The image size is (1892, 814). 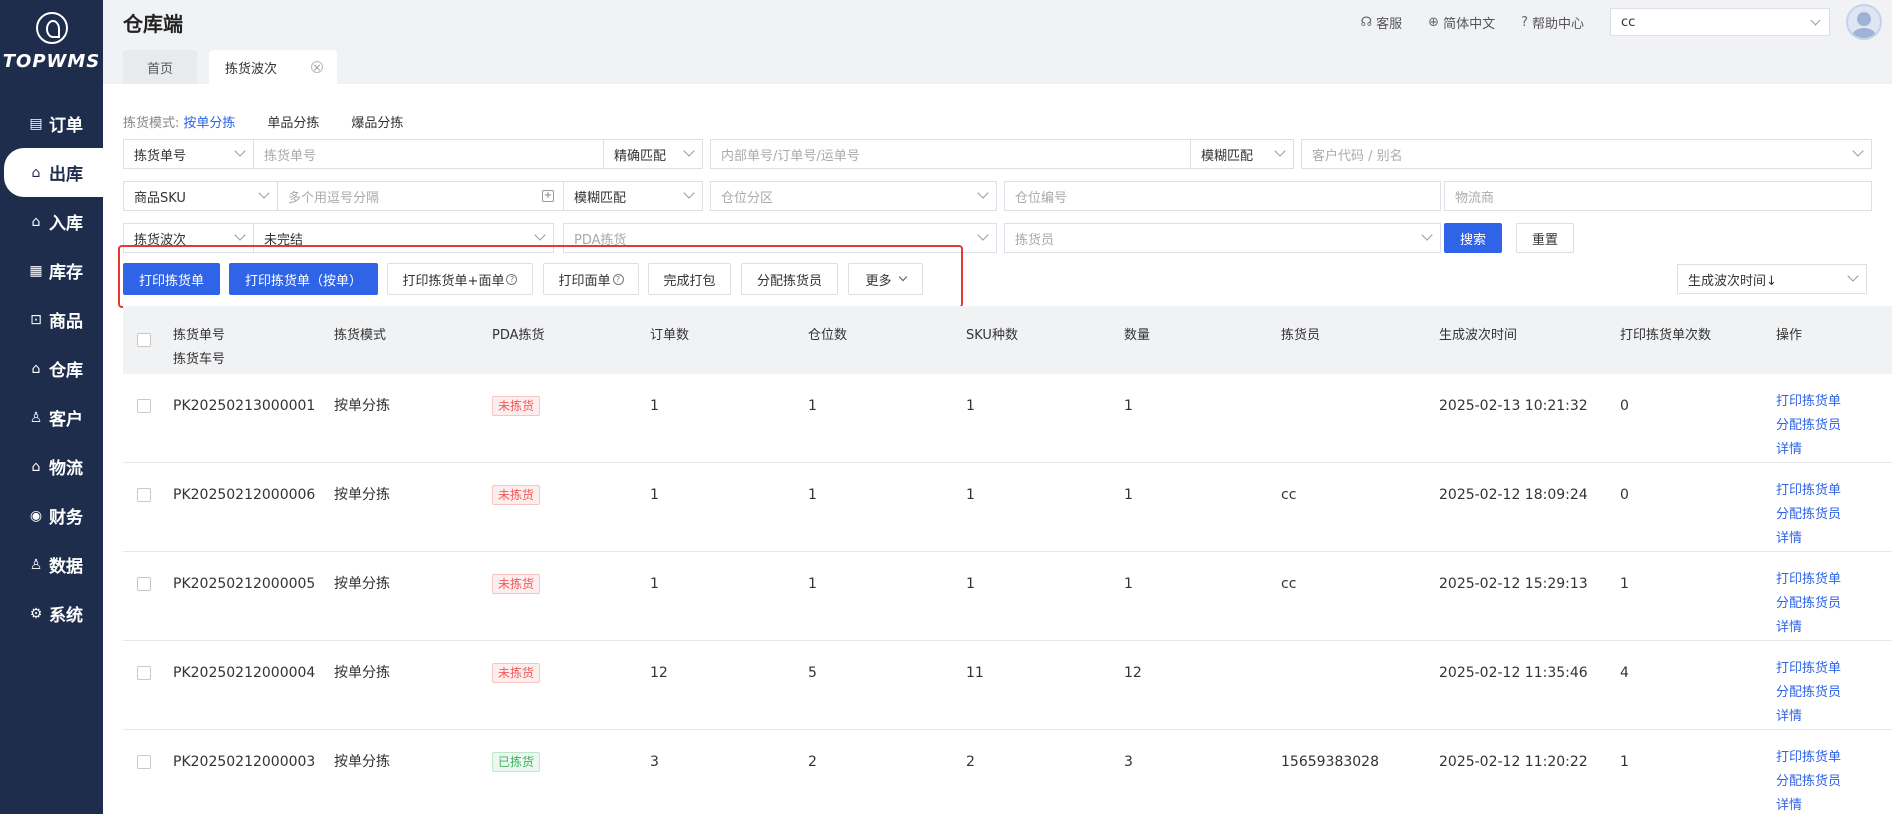 I want to click on cell-pda: 未拣货, so click(x=516, y=584).